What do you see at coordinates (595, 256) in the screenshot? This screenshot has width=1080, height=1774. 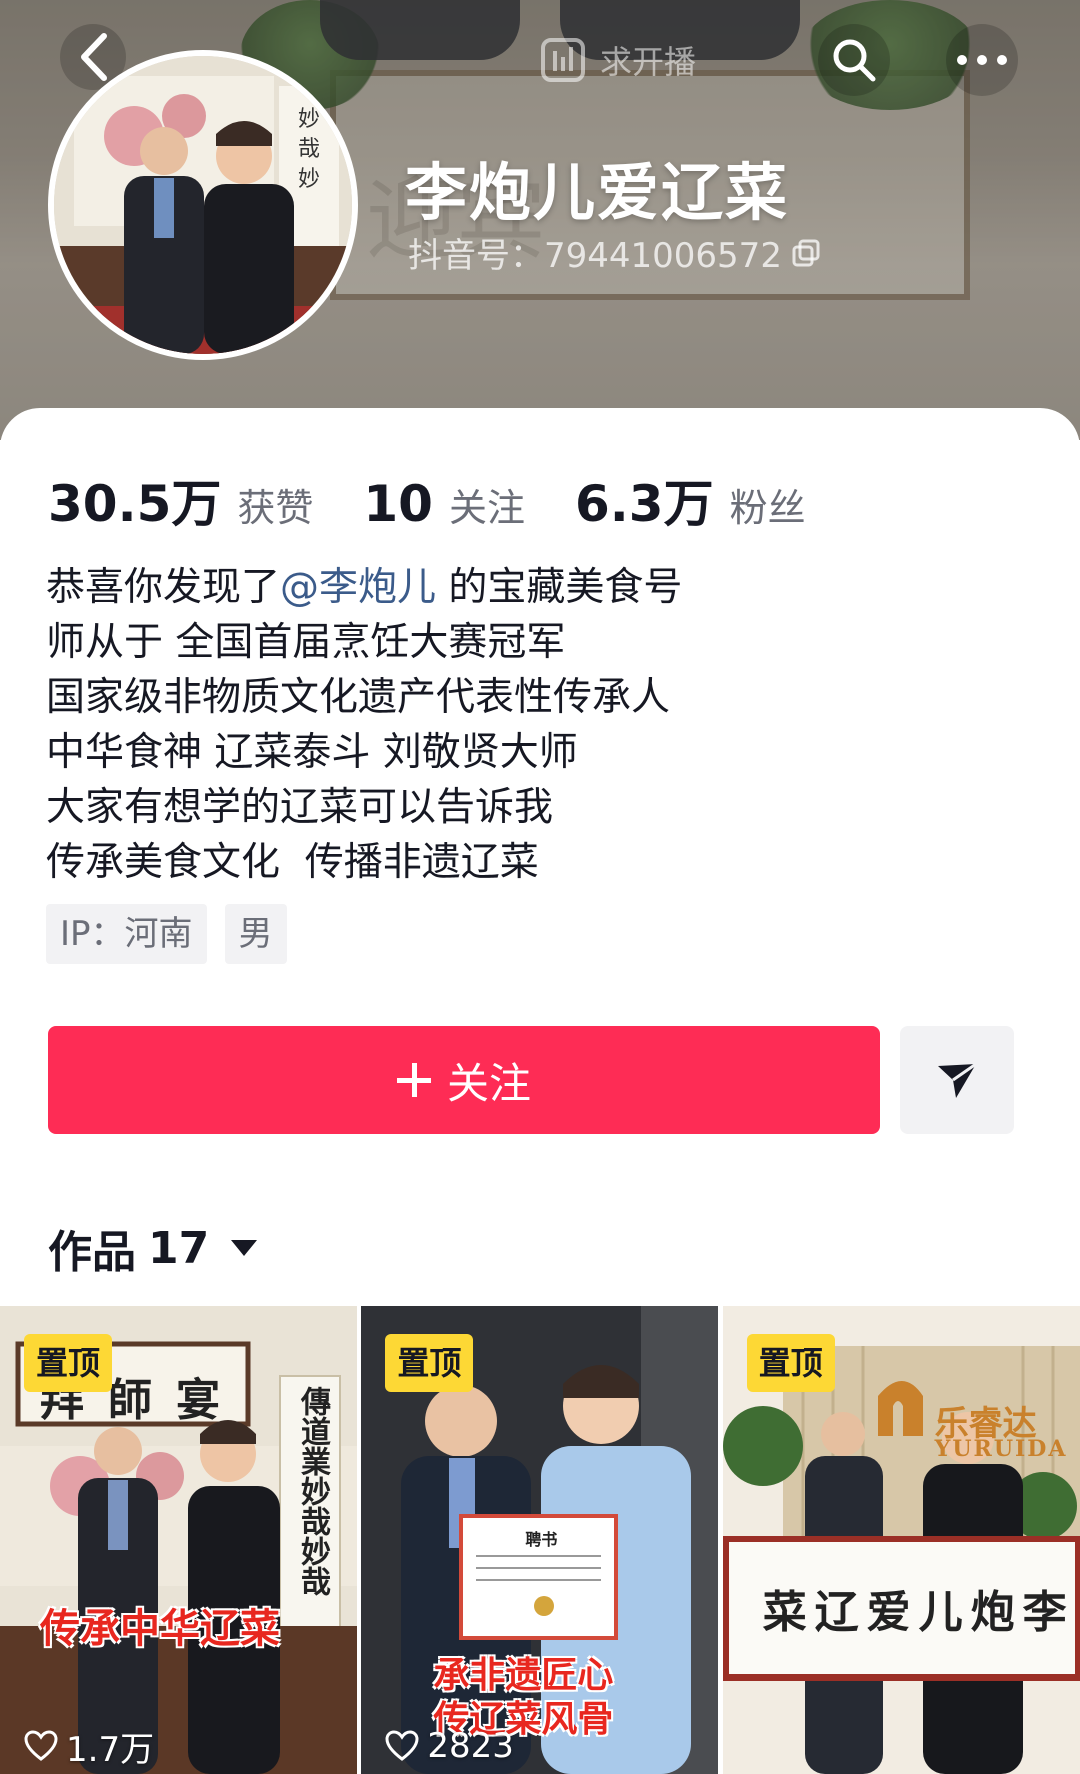 I see `douyin-id-text: 抖音号：79441006572` at bounding box center [595, 256].